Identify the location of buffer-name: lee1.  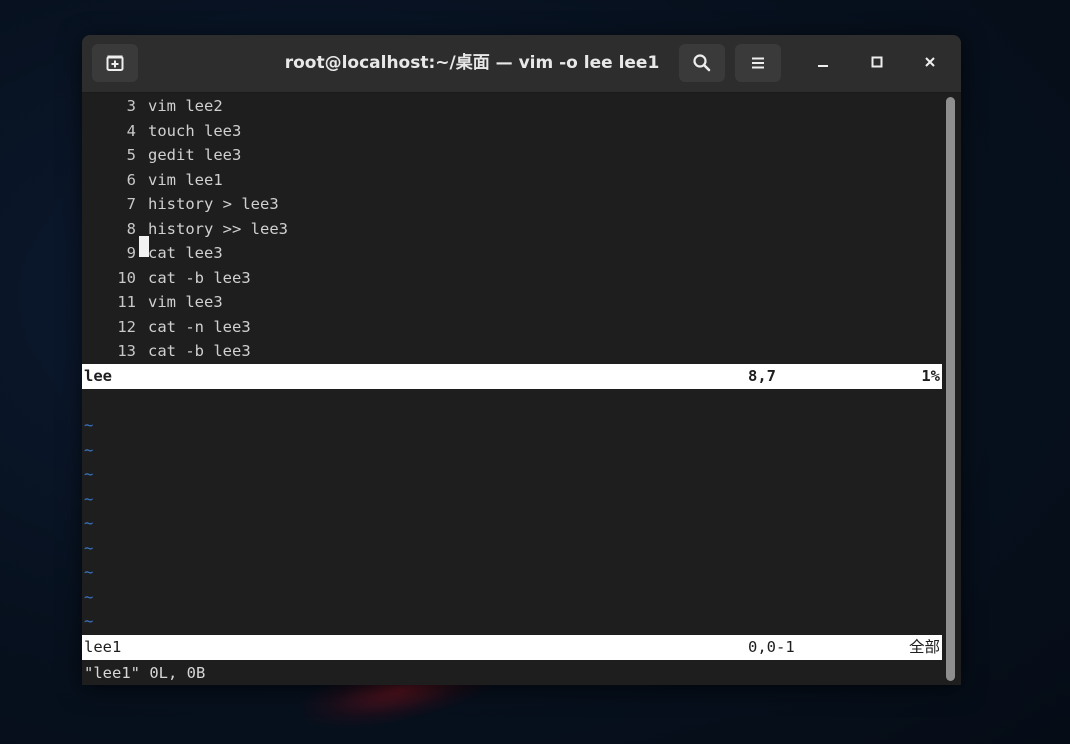
(103, 647).